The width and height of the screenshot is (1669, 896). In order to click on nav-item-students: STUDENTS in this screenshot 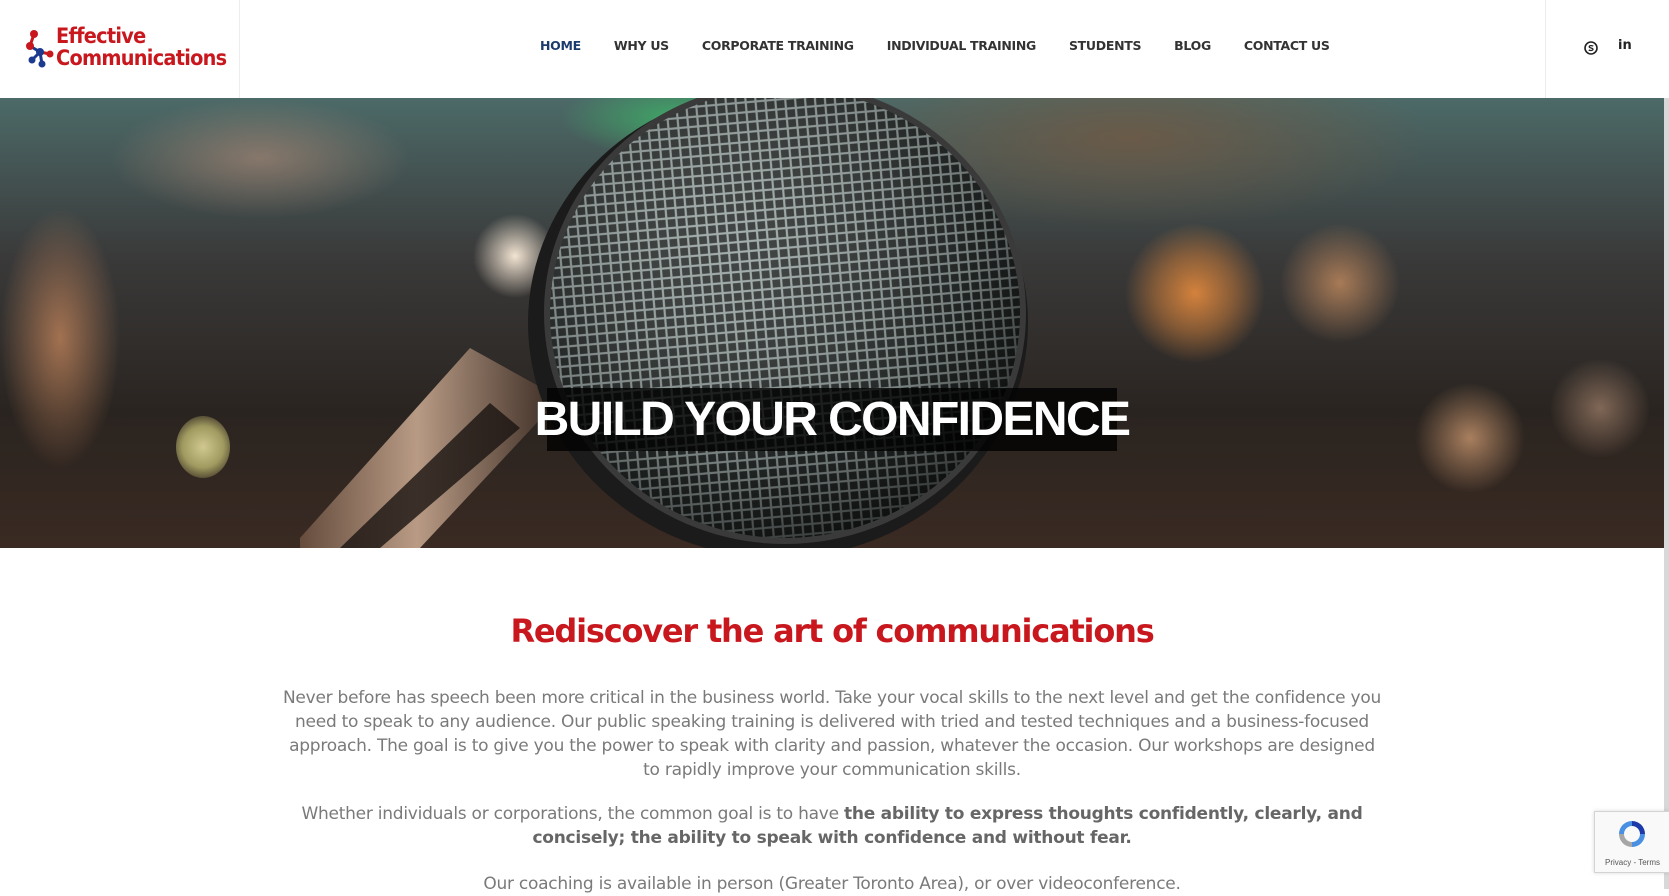, I will do `click(1105, 48)`.